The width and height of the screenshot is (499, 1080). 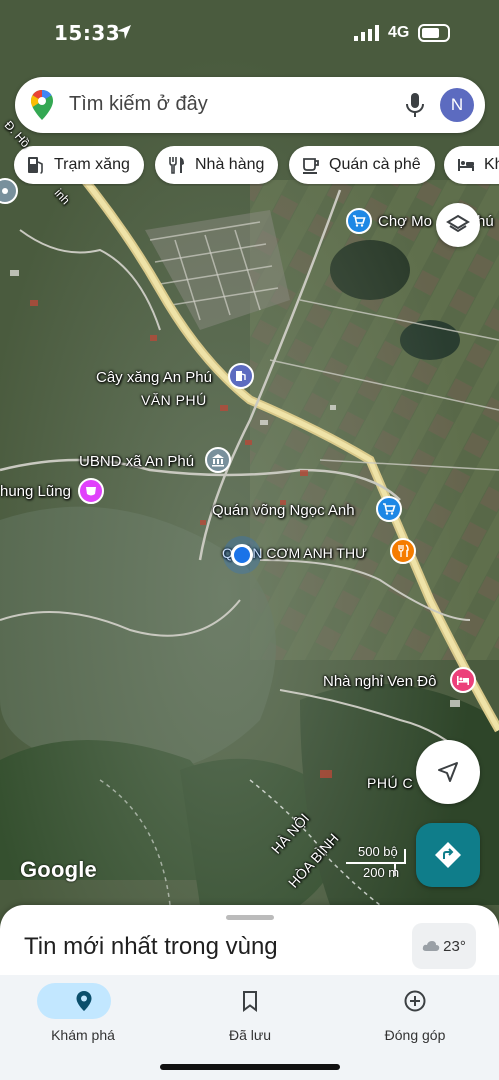 I want to click on poi-market, so click(x=359, y=221).